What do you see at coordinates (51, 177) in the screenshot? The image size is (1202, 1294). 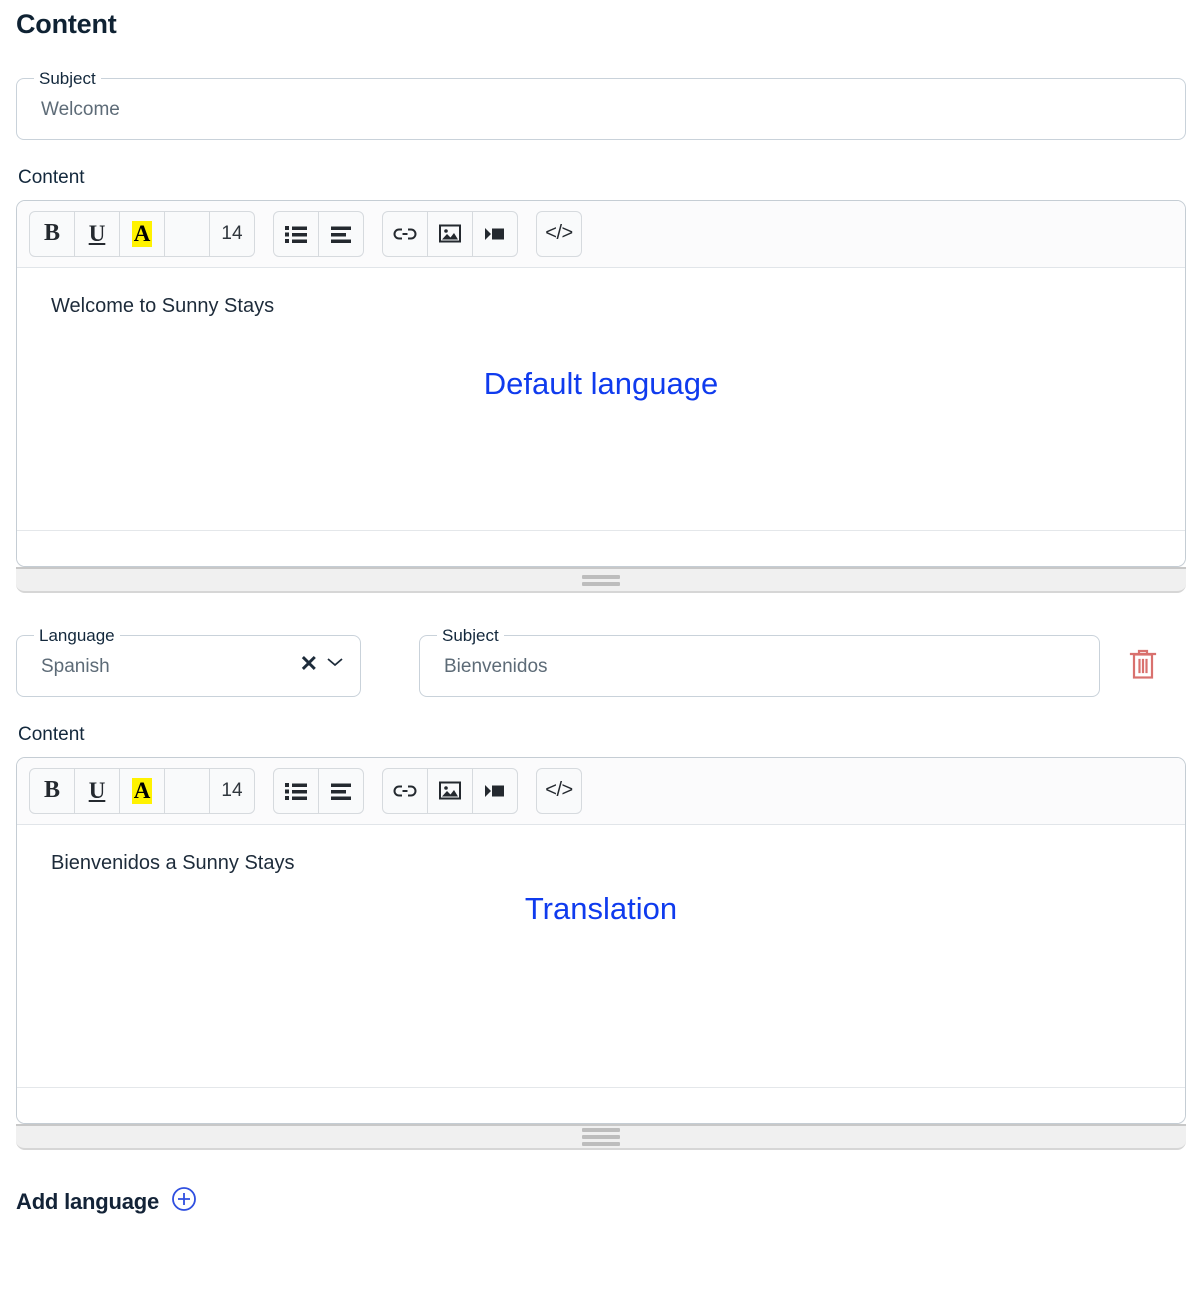 I see `default-content-label: Content` at bounding box center [51, 177].